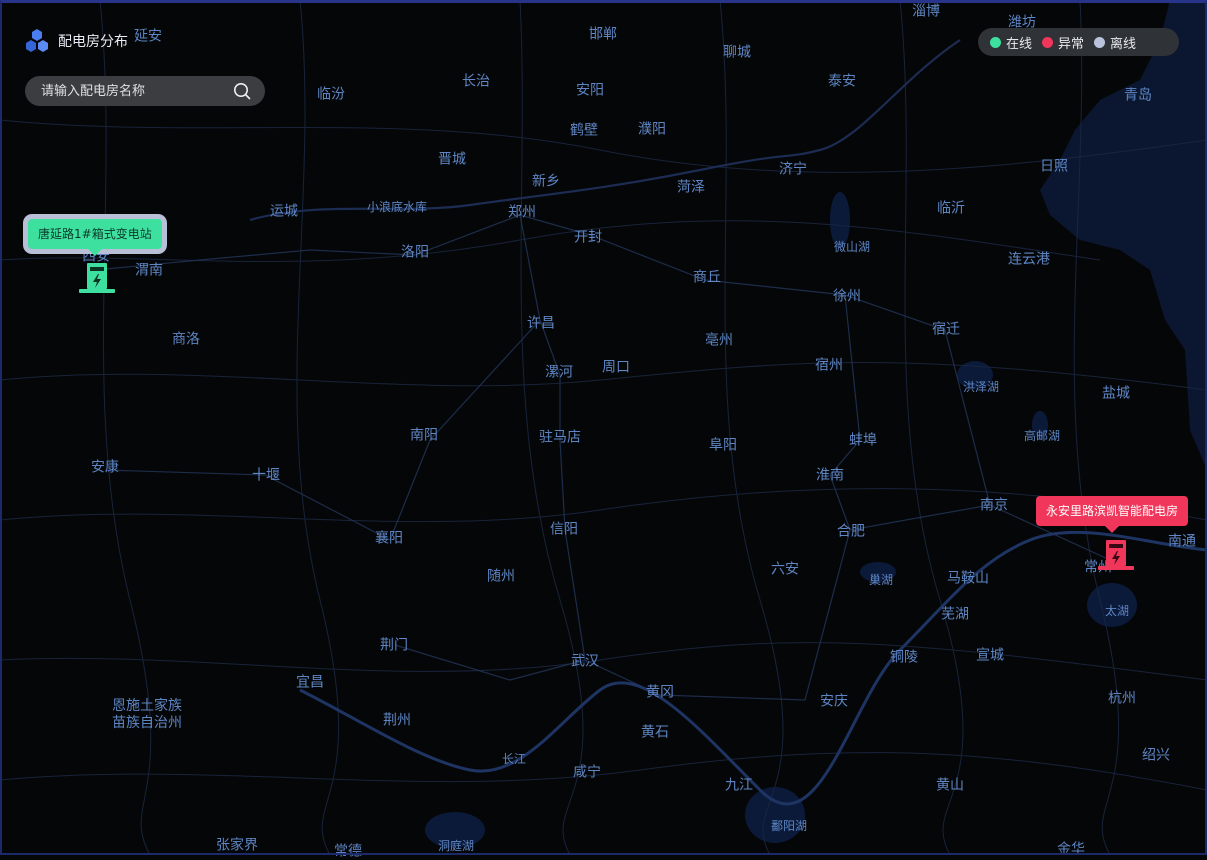  Describe the element at coordinates (851, 531) in the screenshot. I see `city-label: 合肥` at that location.